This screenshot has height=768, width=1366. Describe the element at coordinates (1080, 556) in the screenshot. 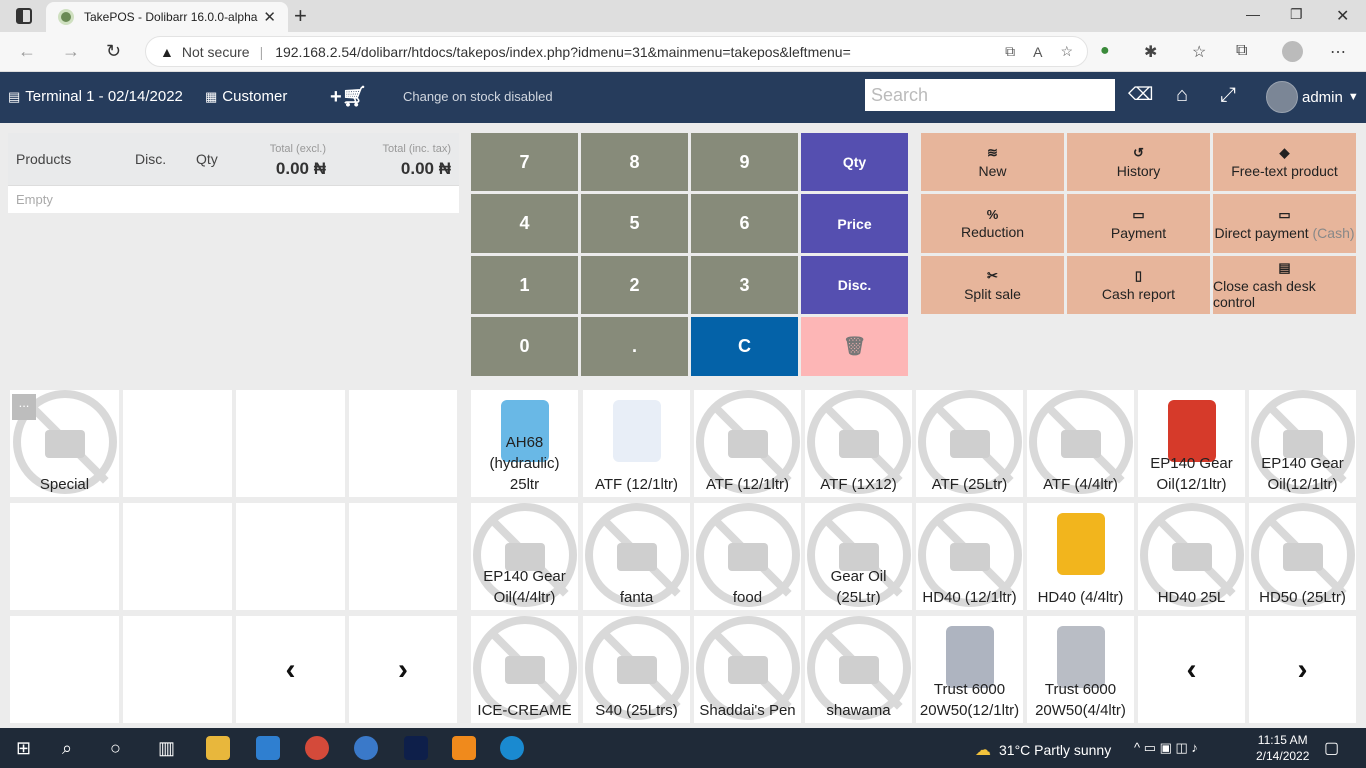

I see `product-tile: HD40 (4/4ltr)` at that location.